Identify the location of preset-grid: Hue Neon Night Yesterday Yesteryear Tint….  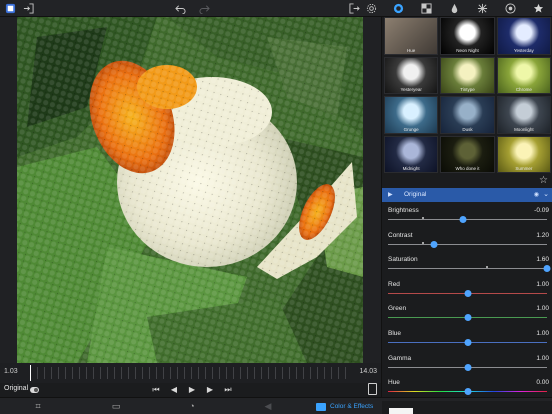
(467, 95).